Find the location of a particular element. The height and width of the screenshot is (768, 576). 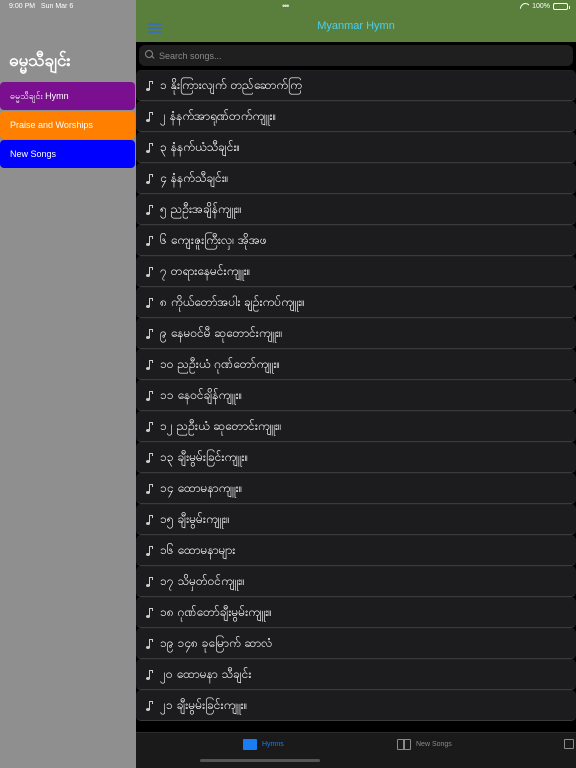

status-indicators: 100% is located at coordinates (545, 6).